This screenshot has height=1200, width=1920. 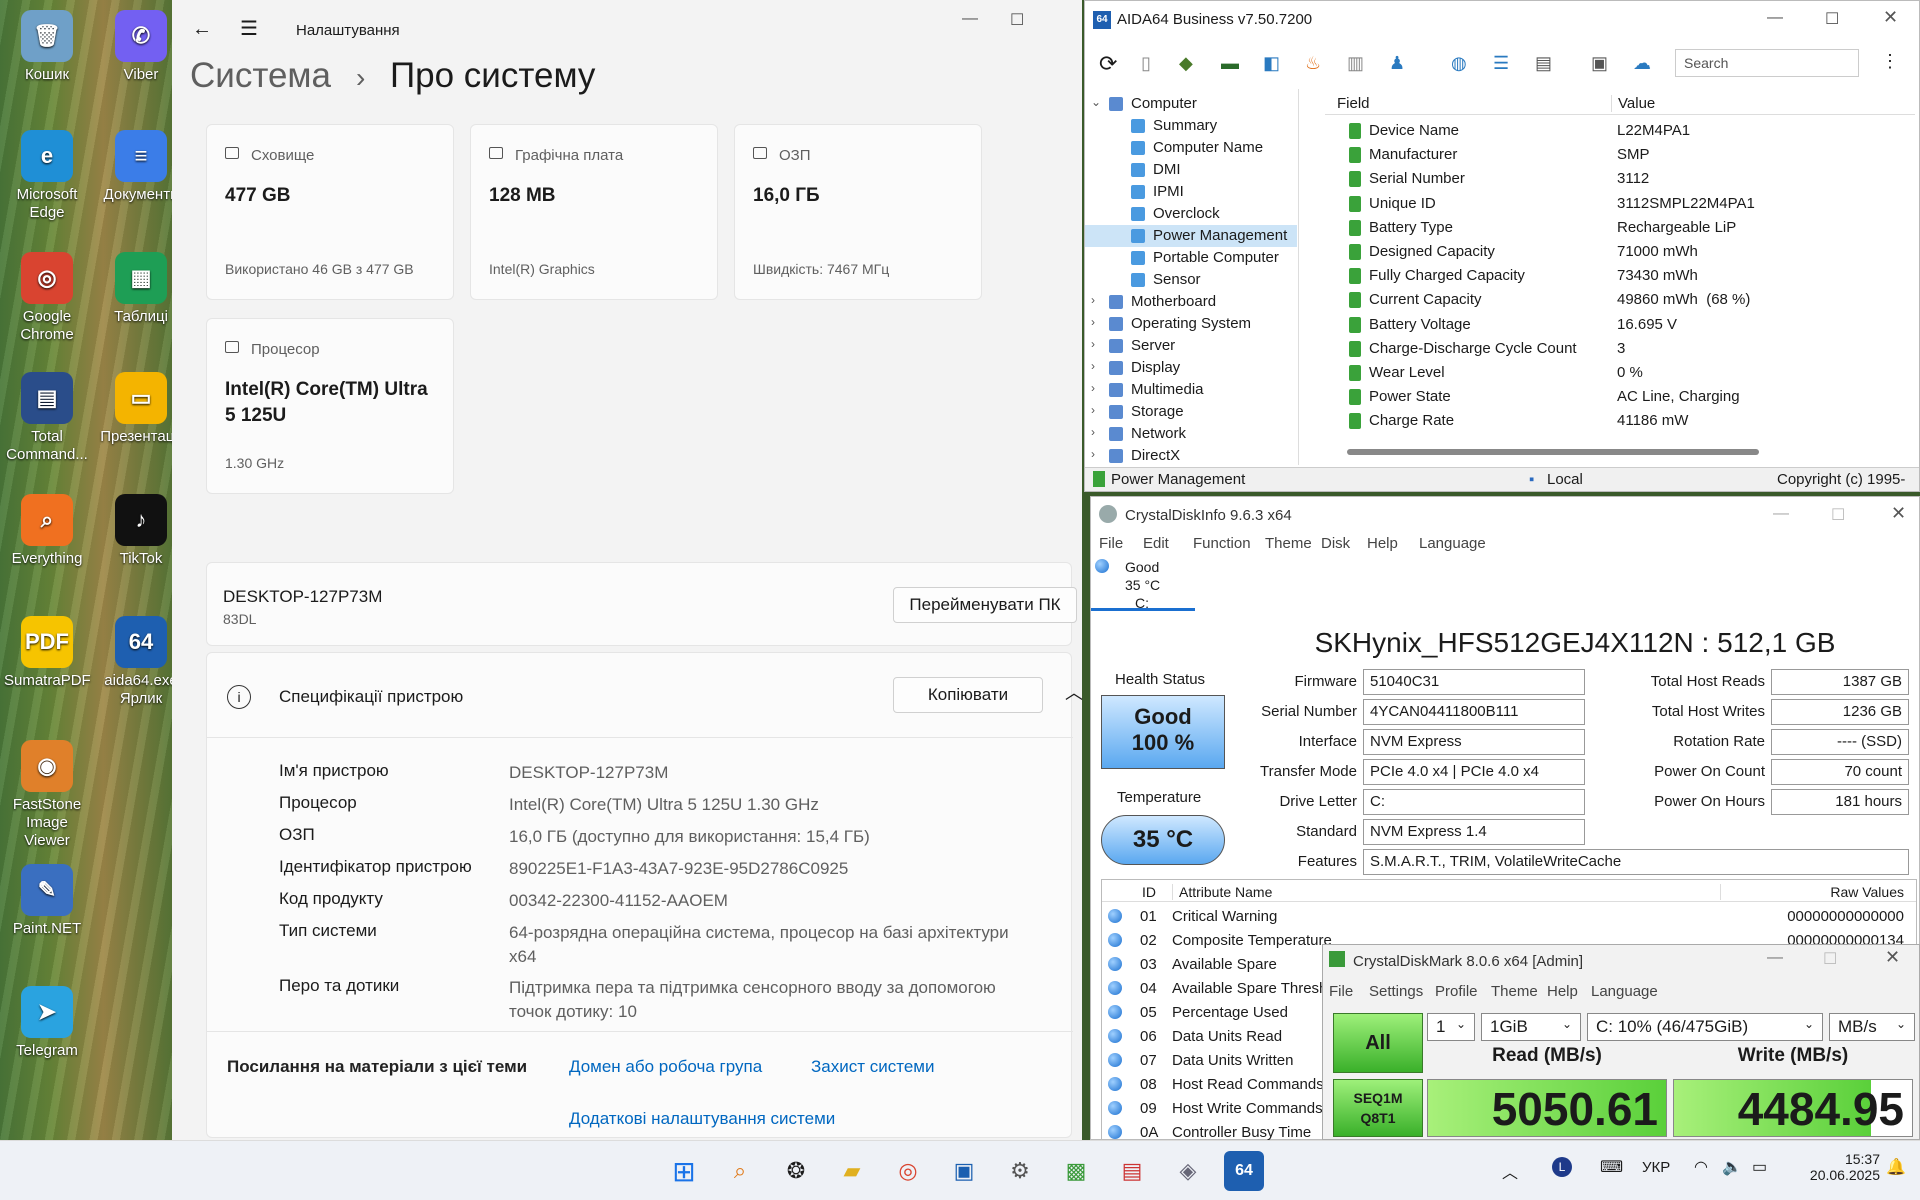 What do you see at coordinates (1896, 1167) in the screenshot?
I see `notification-icon: 🔔` at bounding box center [1896, 1167].